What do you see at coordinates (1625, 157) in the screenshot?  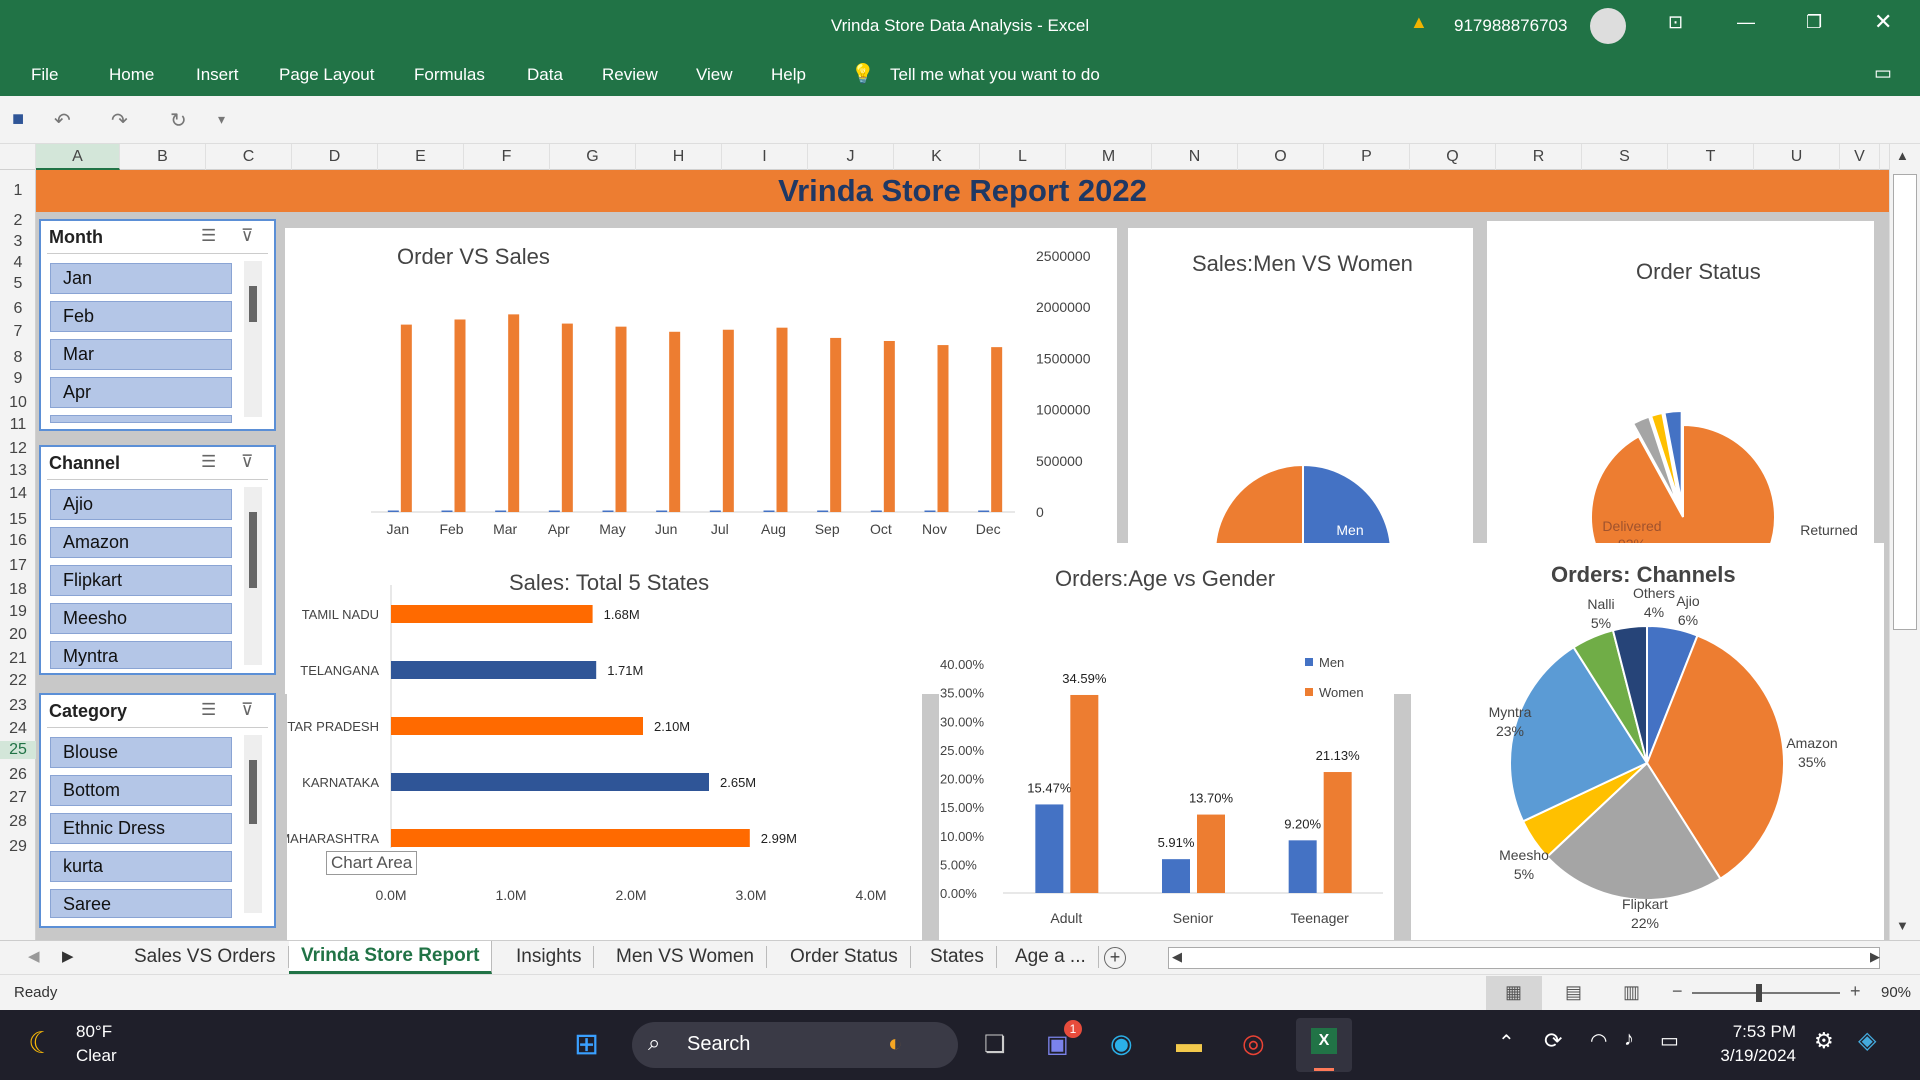 I see `column-header-s: S` at bounding box center [1625, 157].